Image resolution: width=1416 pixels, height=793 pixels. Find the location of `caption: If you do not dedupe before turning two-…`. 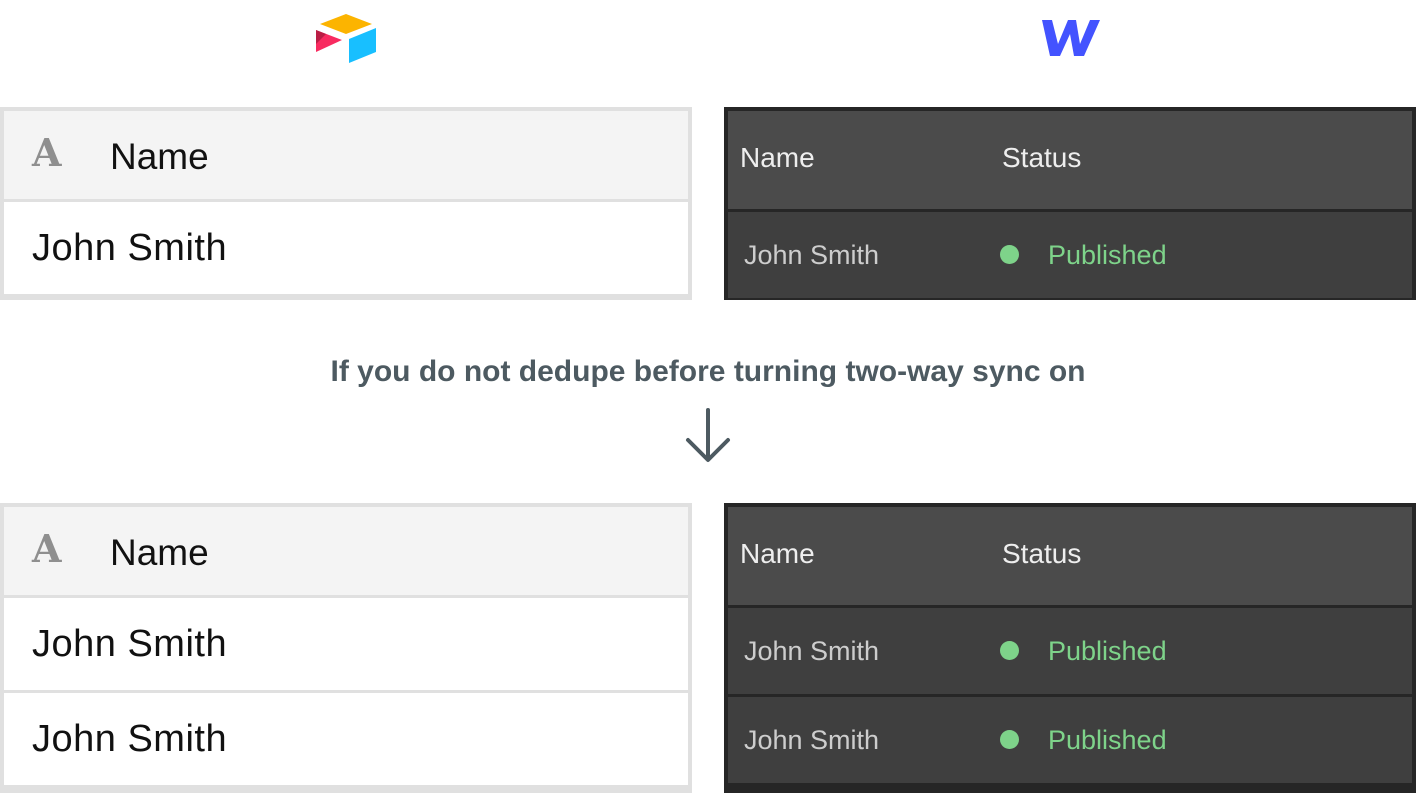

caption: If you do not dedupe before turning two-… is located at coordinates (708, 371).